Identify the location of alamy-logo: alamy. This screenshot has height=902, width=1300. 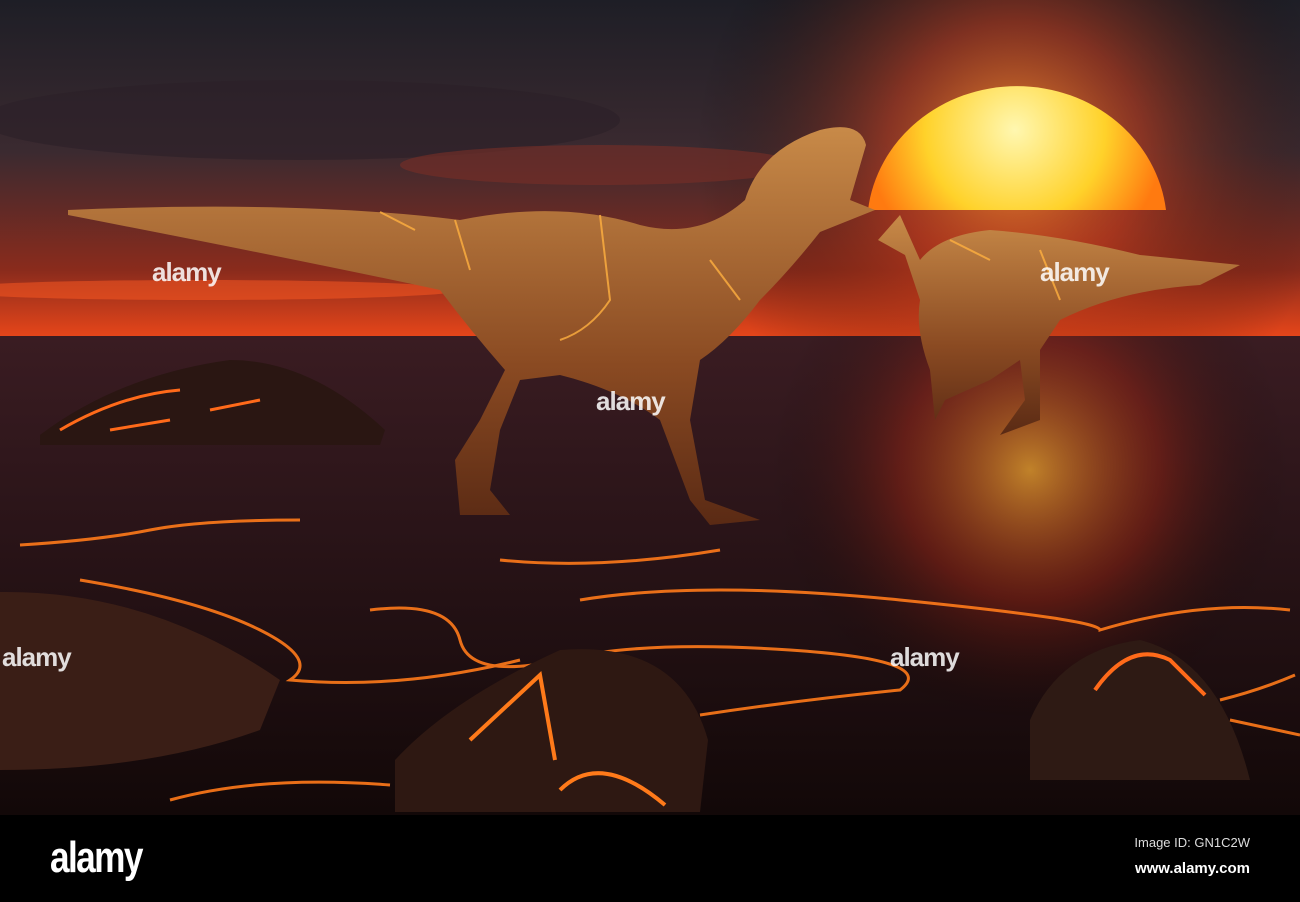
(96, 857).